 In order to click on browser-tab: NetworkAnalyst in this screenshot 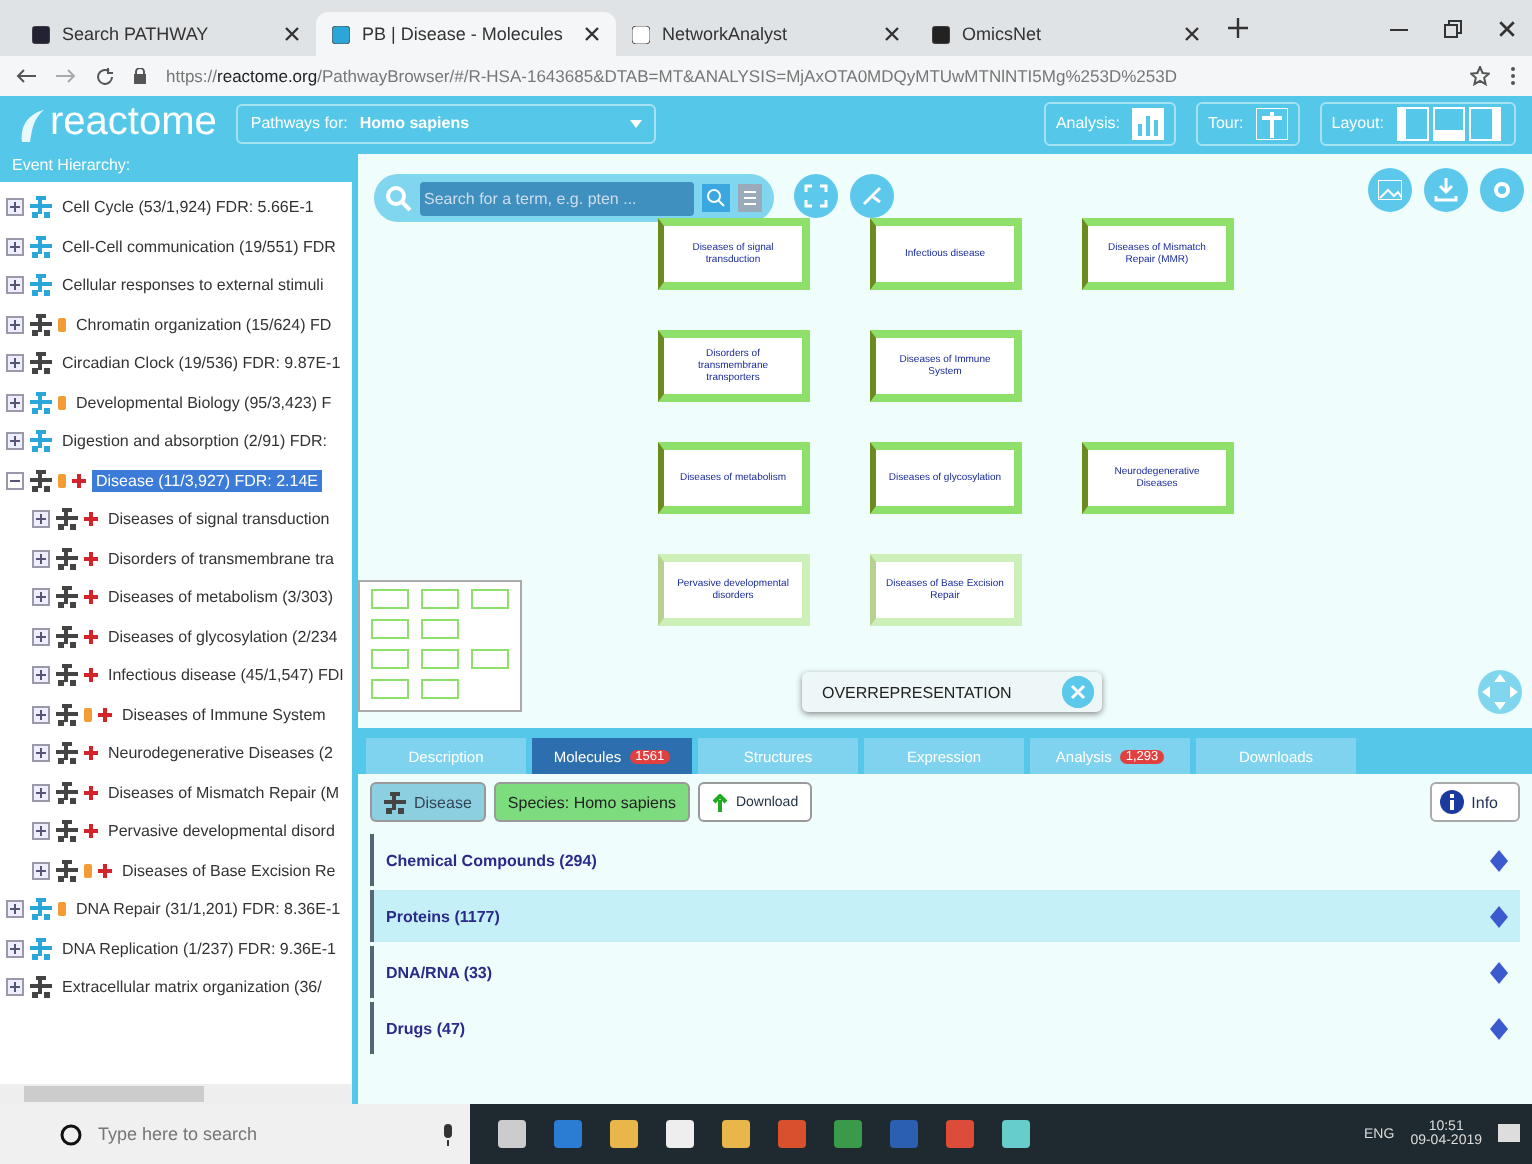, I will do `click(766, 34)`.